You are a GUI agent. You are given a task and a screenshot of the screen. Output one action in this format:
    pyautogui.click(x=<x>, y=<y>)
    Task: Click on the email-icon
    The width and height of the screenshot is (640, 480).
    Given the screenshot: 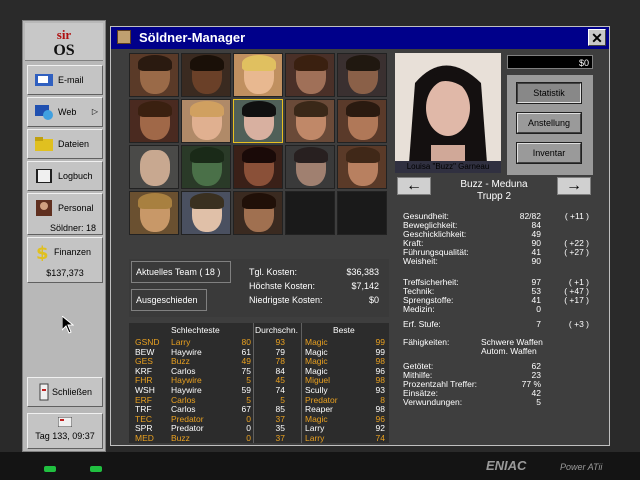 What is the action you would take?
    pyautogui.click(x=44, y=80)
    